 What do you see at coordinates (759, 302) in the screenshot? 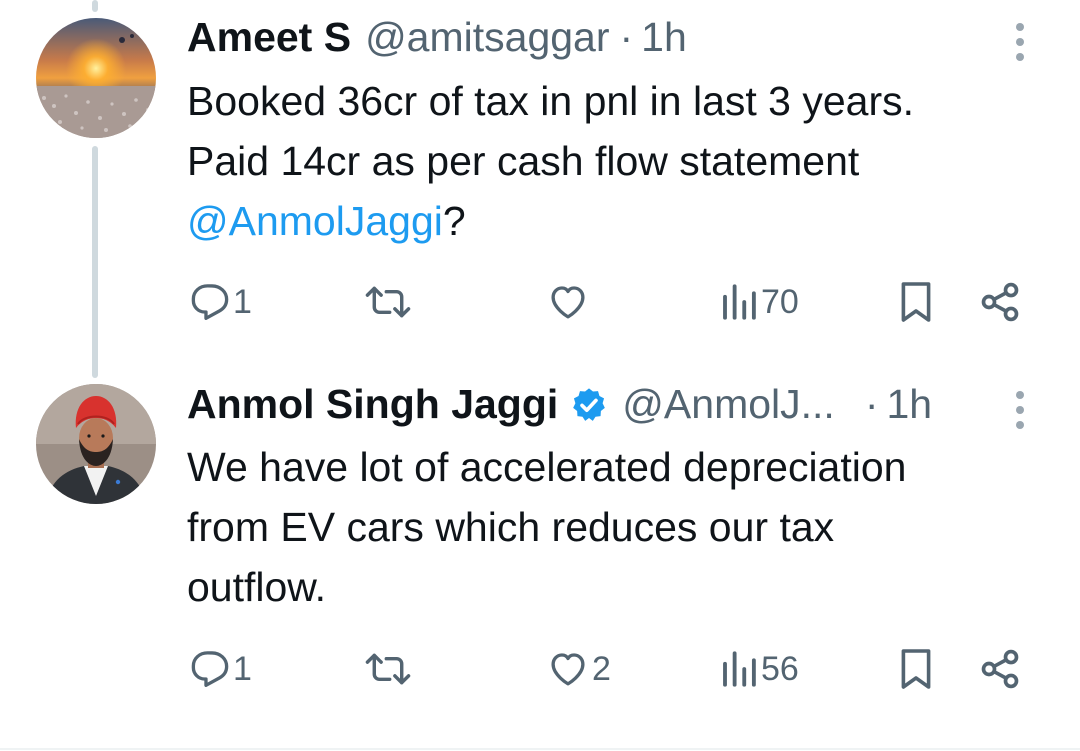
I see `views-button: 70` at bounding box center [759, 302].